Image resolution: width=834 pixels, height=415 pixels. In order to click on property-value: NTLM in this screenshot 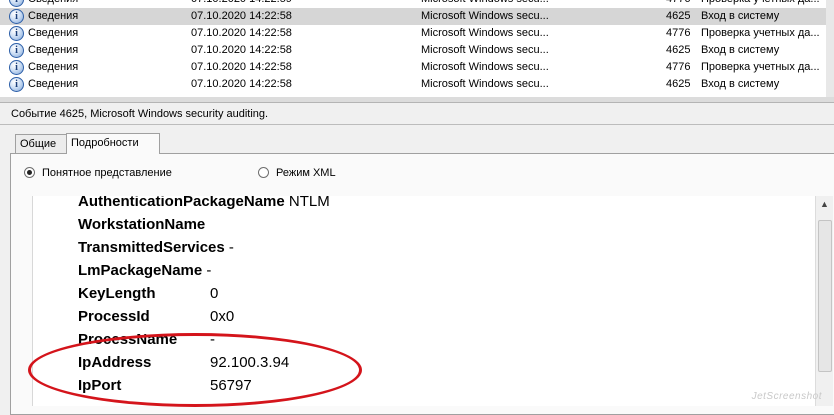, I will do `click(309, 203)`.